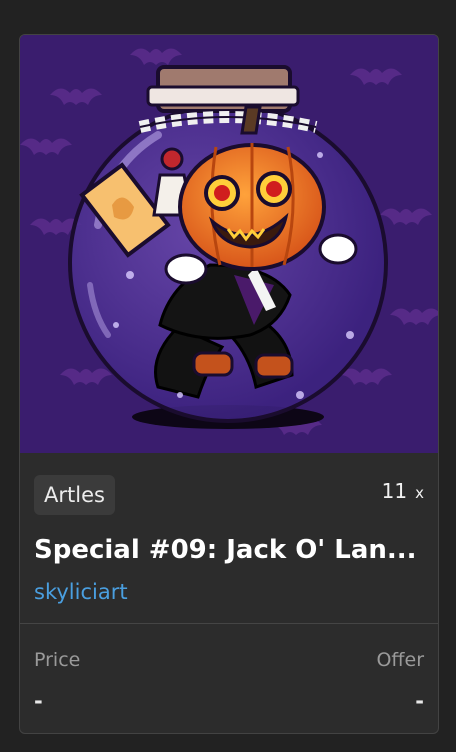  Describe the element at coordinates (394, 491) in the screenshot. I see `quantity-value: 11` at that location.